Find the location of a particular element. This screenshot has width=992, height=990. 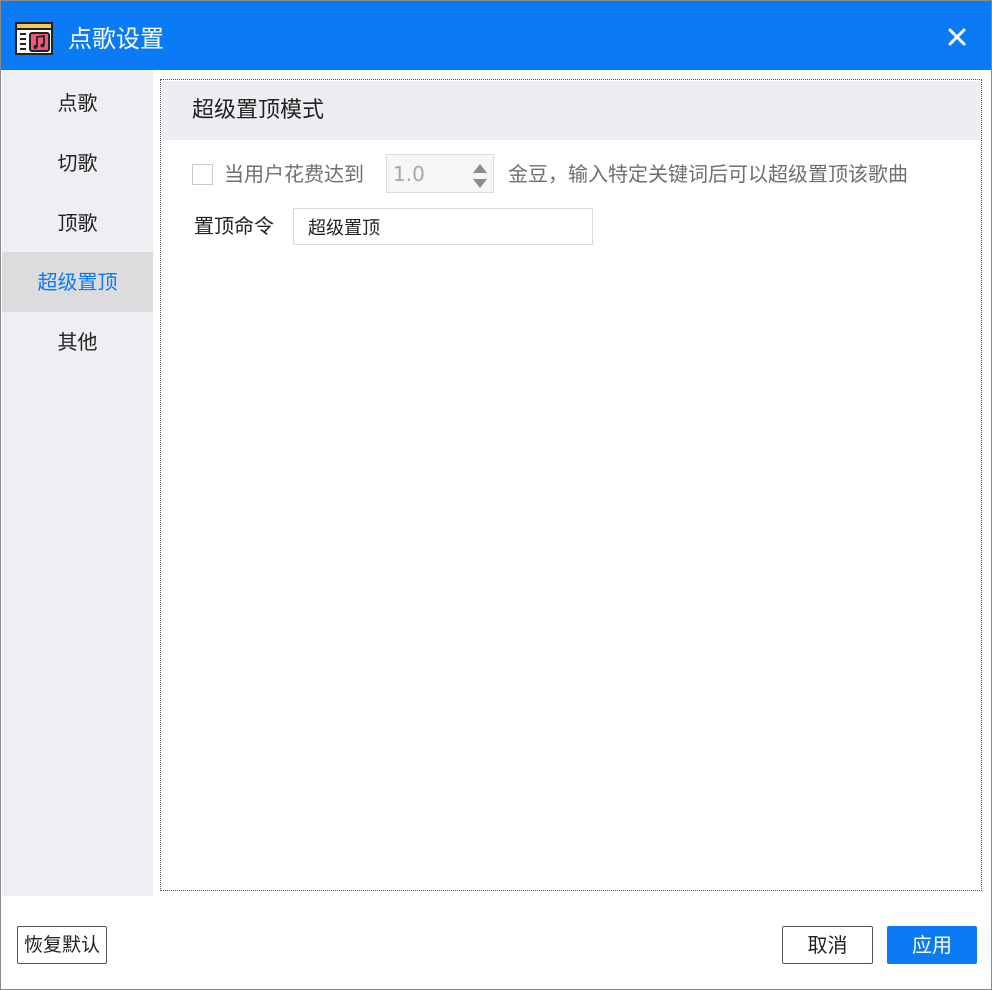

close-icon is located at coordinates (957, 37).